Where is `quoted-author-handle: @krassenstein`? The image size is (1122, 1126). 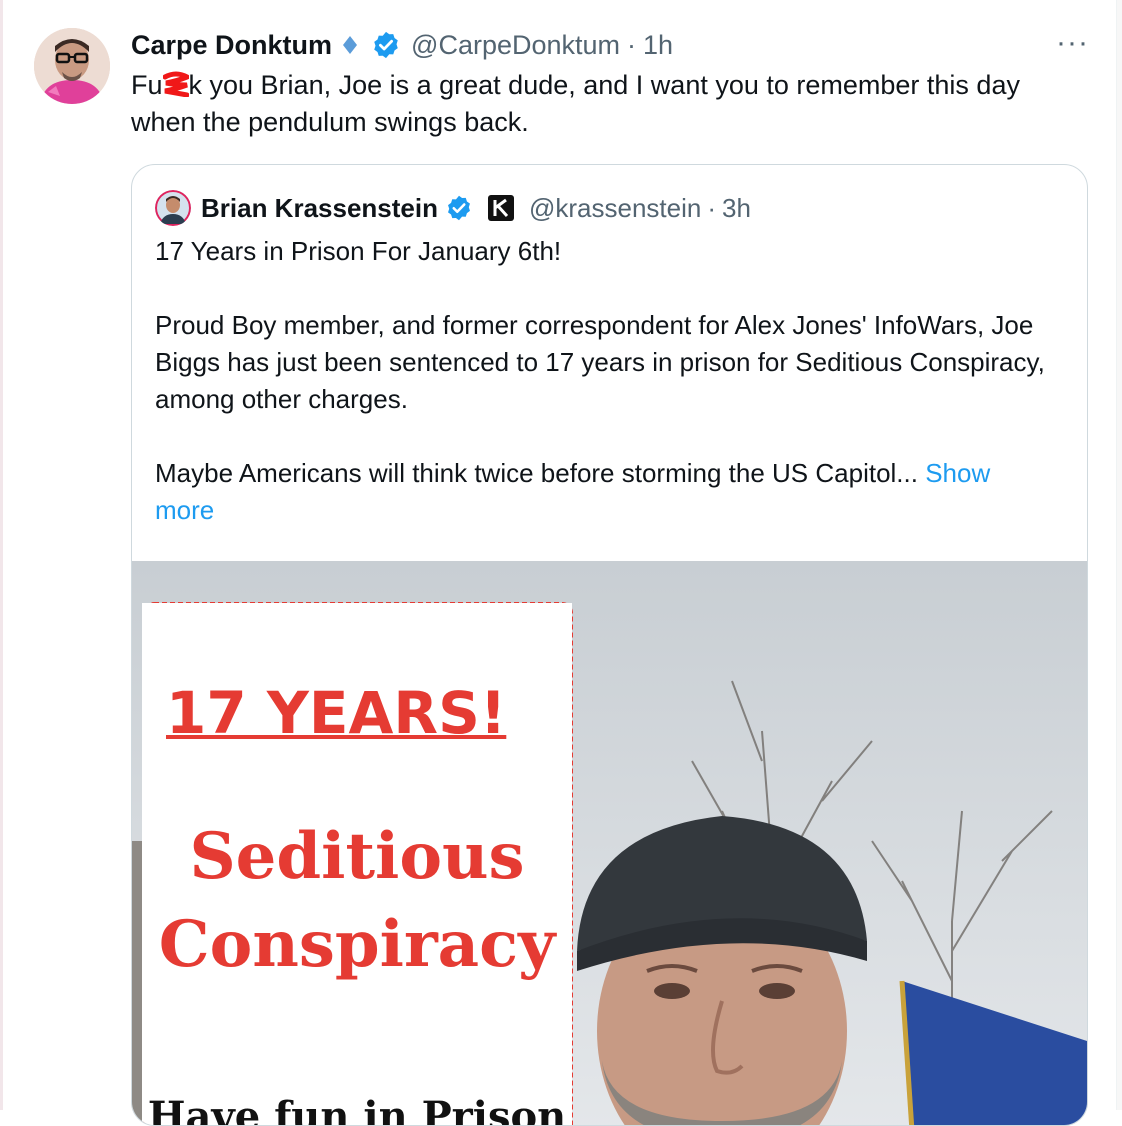 quoted-author-handle: @krassenstein is located at coordinates (615, 208).